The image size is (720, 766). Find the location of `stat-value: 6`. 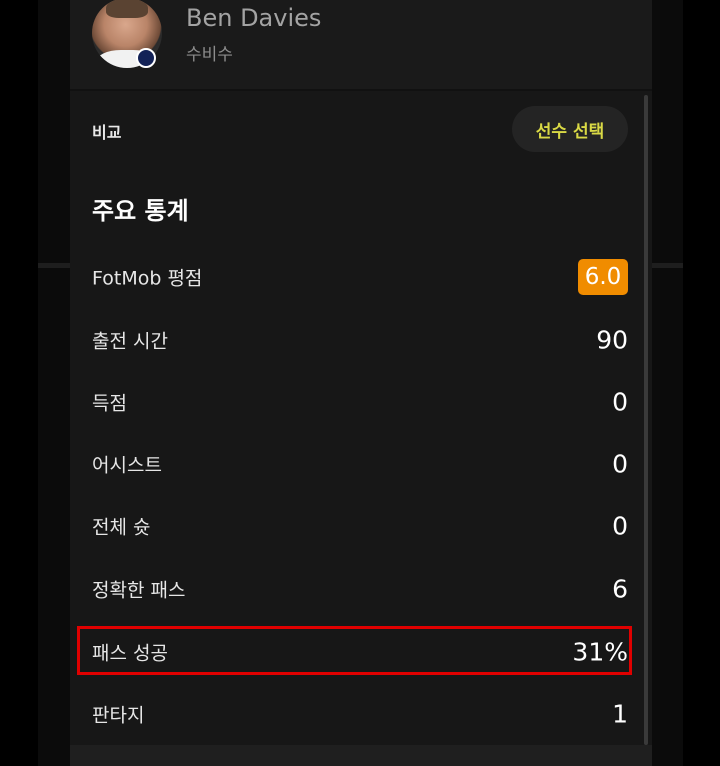

stat-value: 6 is located at coordinates (620, 589).